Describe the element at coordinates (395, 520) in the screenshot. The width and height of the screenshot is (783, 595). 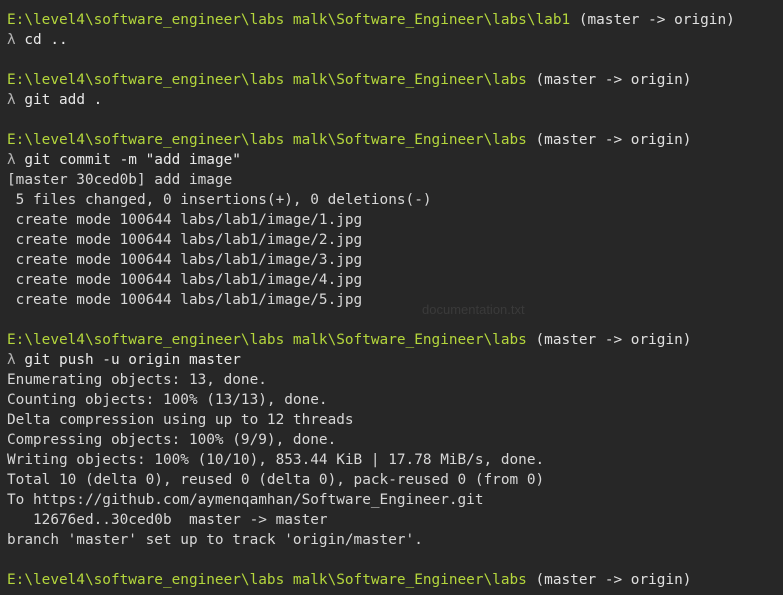
I see `output-line: 12676ed..30ced0b master -> master` at that location.